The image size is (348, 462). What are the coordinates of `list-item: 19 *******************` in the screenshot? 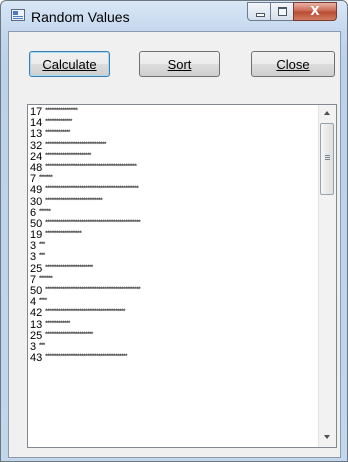 It's located at (175, 235).